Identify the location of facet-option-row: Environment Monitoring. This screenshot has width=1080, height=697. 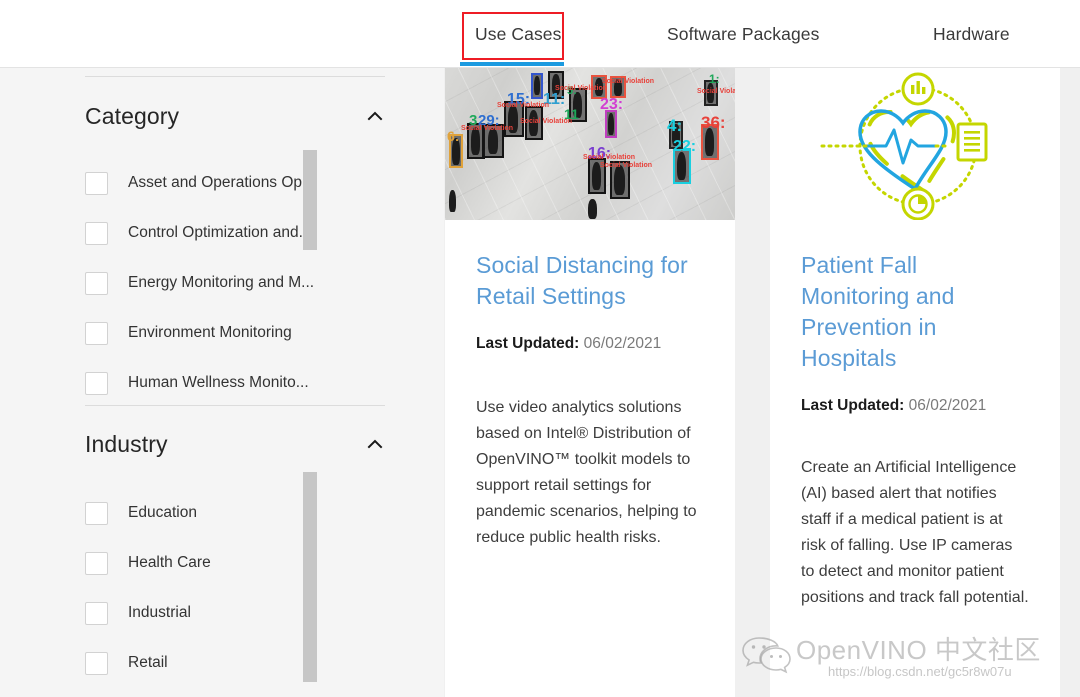
(235, 333).